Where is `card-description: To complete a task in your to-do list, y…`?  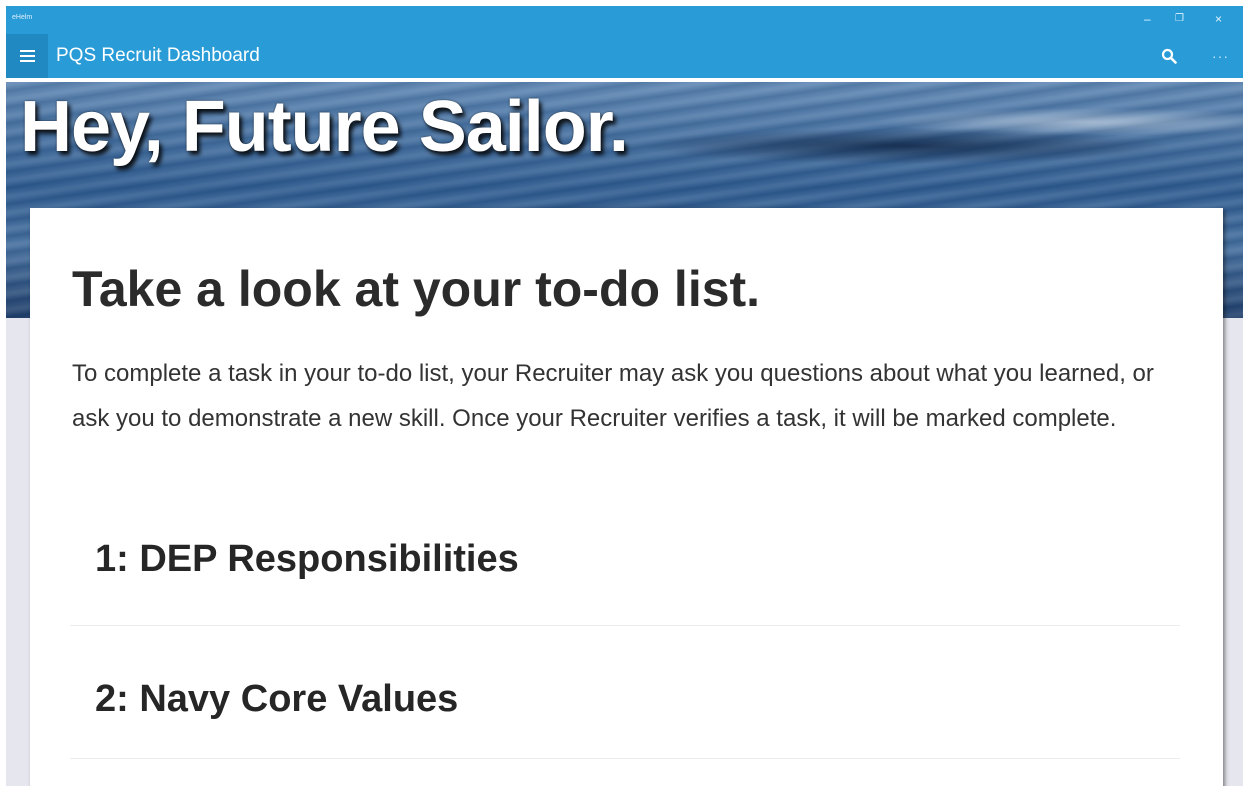 card-description: To complete a task in your to-do list, y… is located at coordinates (613, 396).